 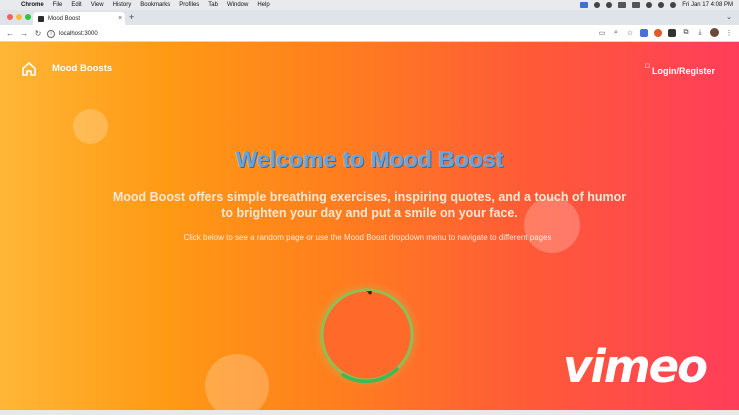 I want to click on pointer-cursor-icon: ☚, so click(x=369, y=293).